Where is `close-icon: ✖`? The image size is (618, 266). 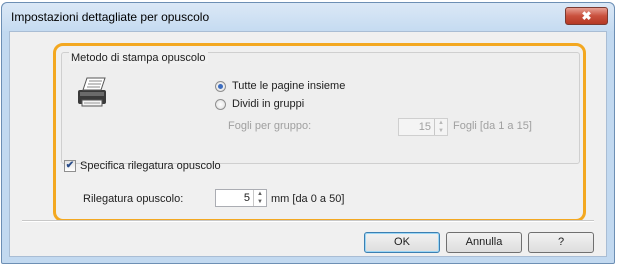
close-icon: ✖ is located at coordinates (586, 16).